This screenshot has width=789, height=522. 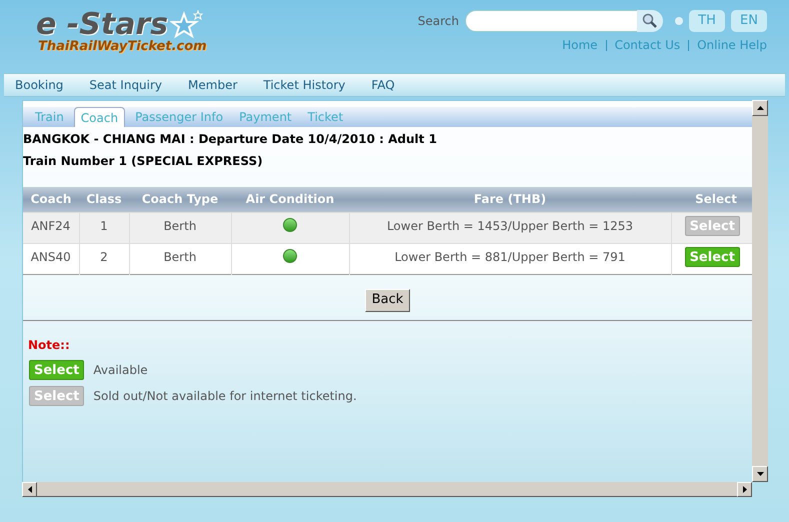 What do you see at coordinates (49, 345) in the screenshot?
I see `note-title: Note::` at bounding box center [49, 345].